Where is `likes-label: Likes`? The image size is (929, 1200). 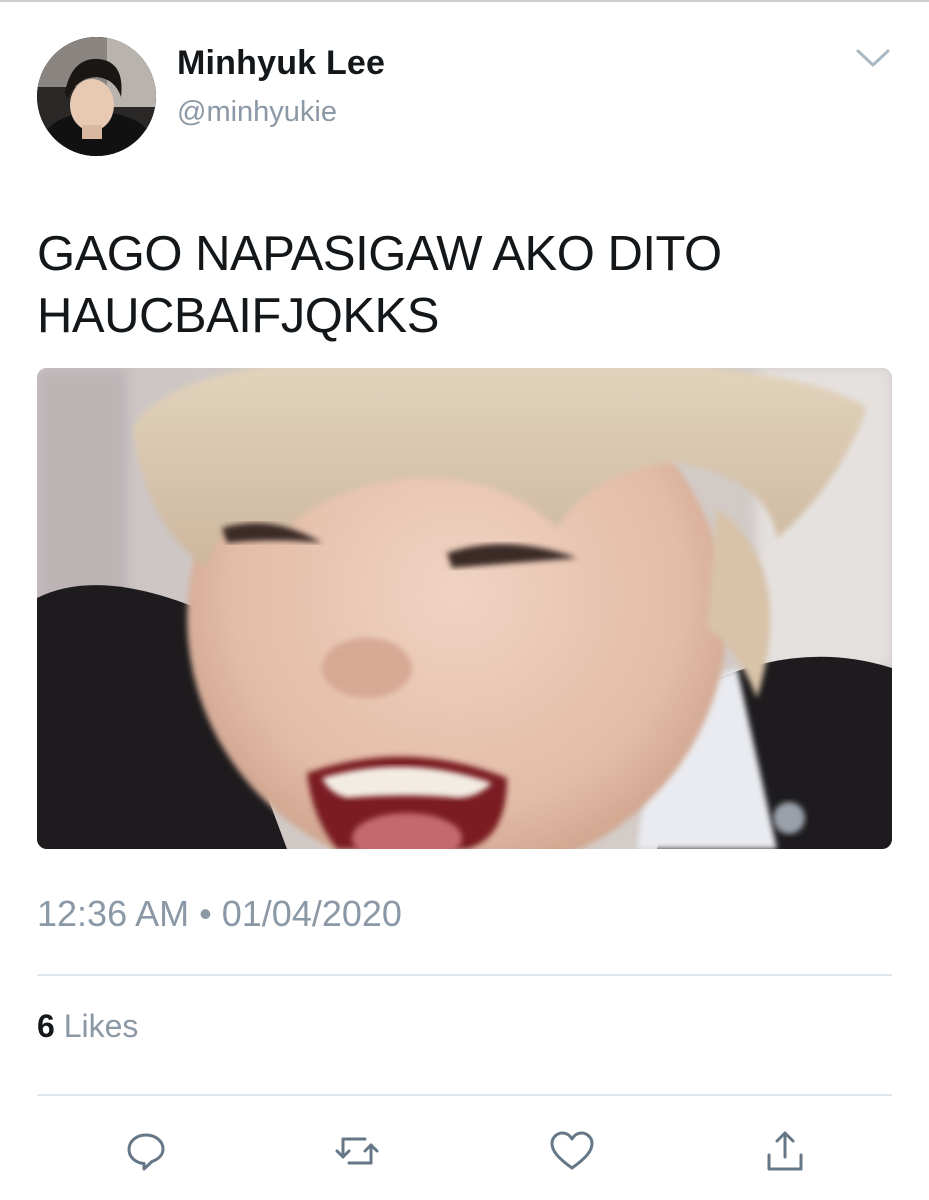
likes-label: Likes is located at coordinates (101, 1026).